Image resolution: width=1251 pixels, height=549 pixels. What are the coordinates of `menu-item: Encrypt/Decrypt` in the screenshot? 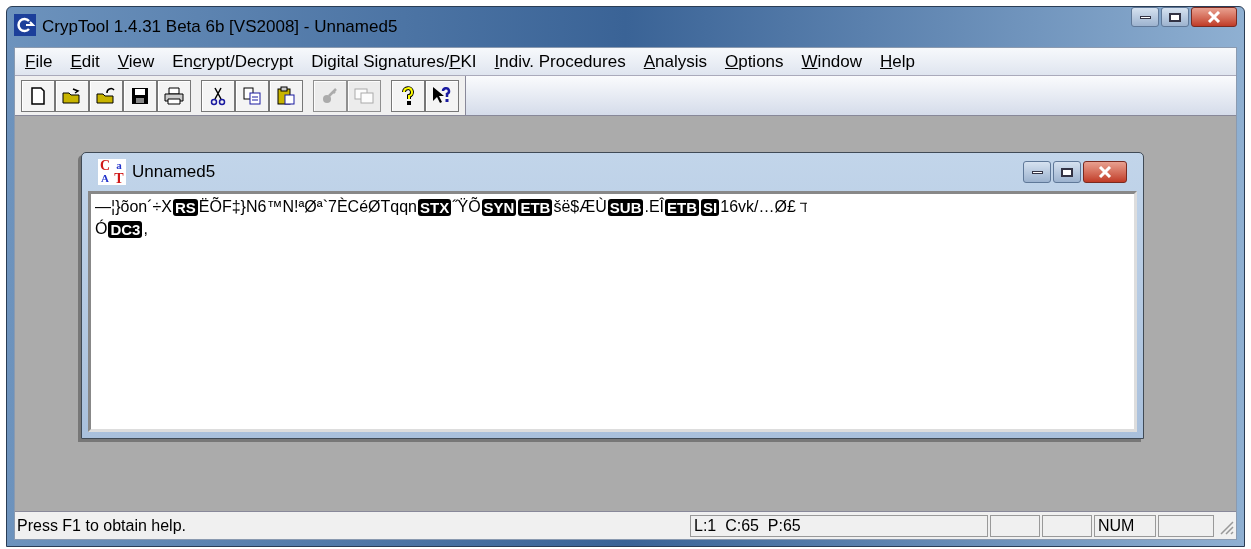 It's located at (233, 61).